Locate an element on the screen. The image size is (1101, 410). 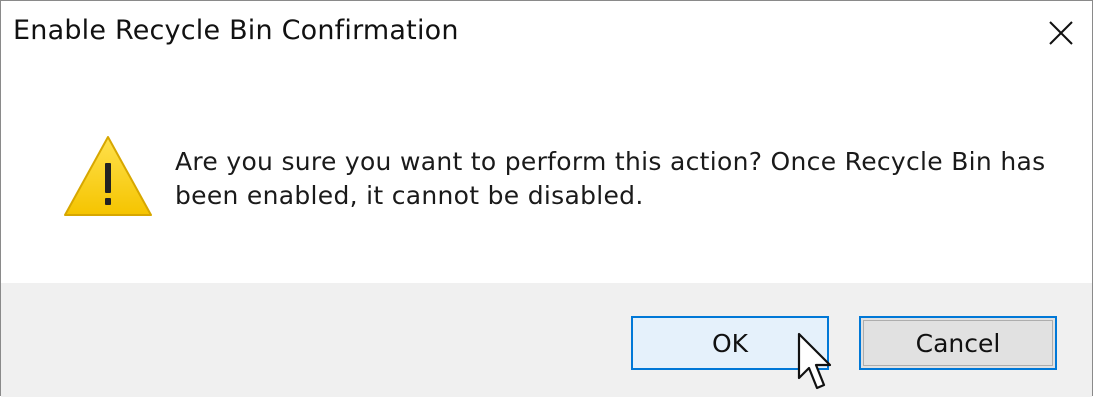
ok-button: OK is located at coordinates (730, 343).